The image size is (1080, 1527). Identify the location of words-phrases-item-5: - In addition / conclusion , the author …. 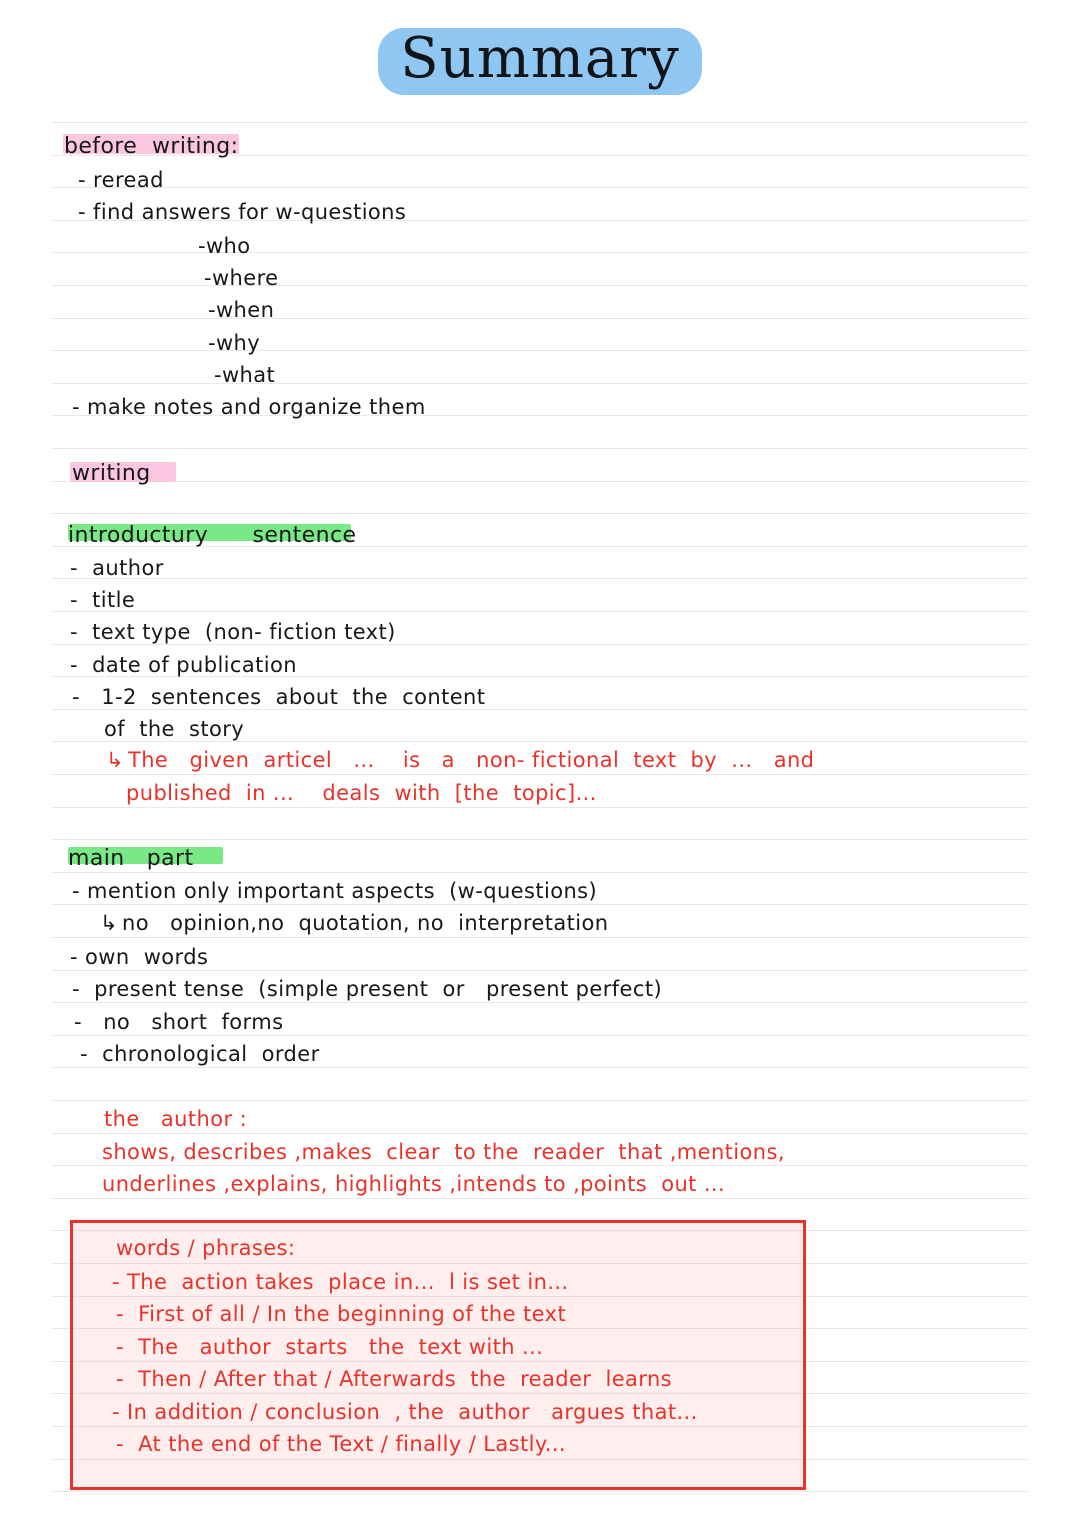
(405, 1412).